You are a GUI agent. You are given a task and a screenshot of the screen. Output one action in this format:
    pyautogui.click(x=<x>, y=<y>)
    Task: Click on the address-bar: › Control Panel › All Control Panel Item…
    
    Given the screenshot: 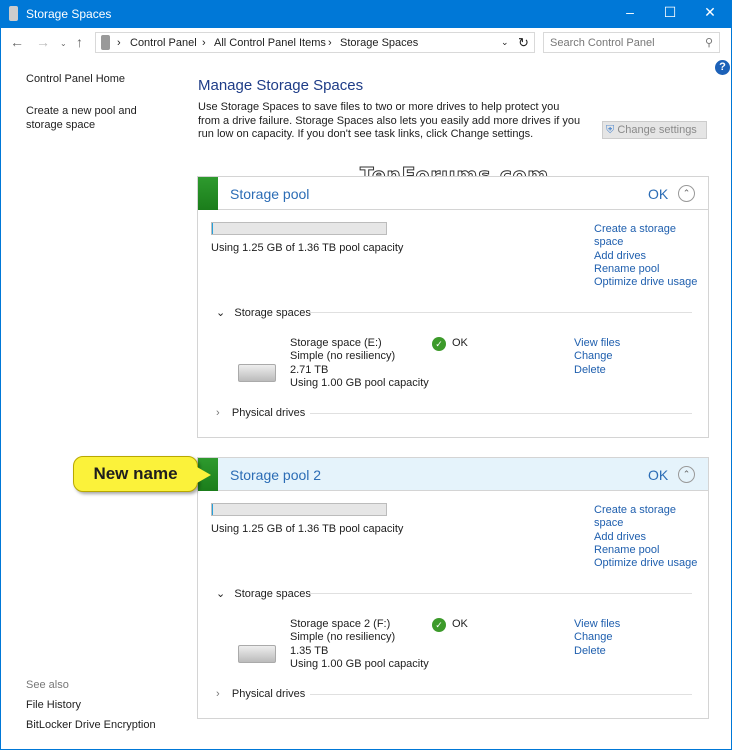 What is the action you would take?
    pyautogui.click(x=315, y=42)
    